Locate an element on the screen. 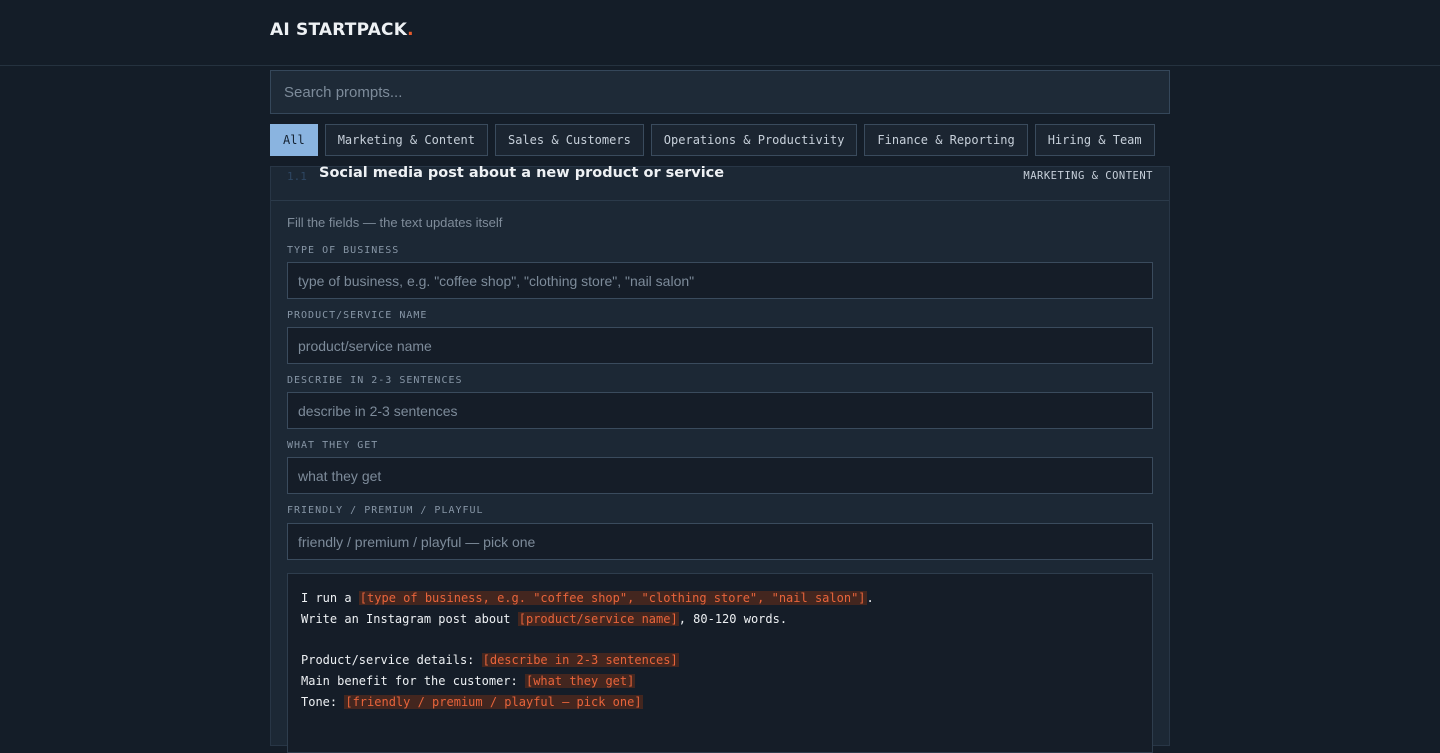  prompt-category: MARKETING & CONTENT is located at coordinates (1088, 176).